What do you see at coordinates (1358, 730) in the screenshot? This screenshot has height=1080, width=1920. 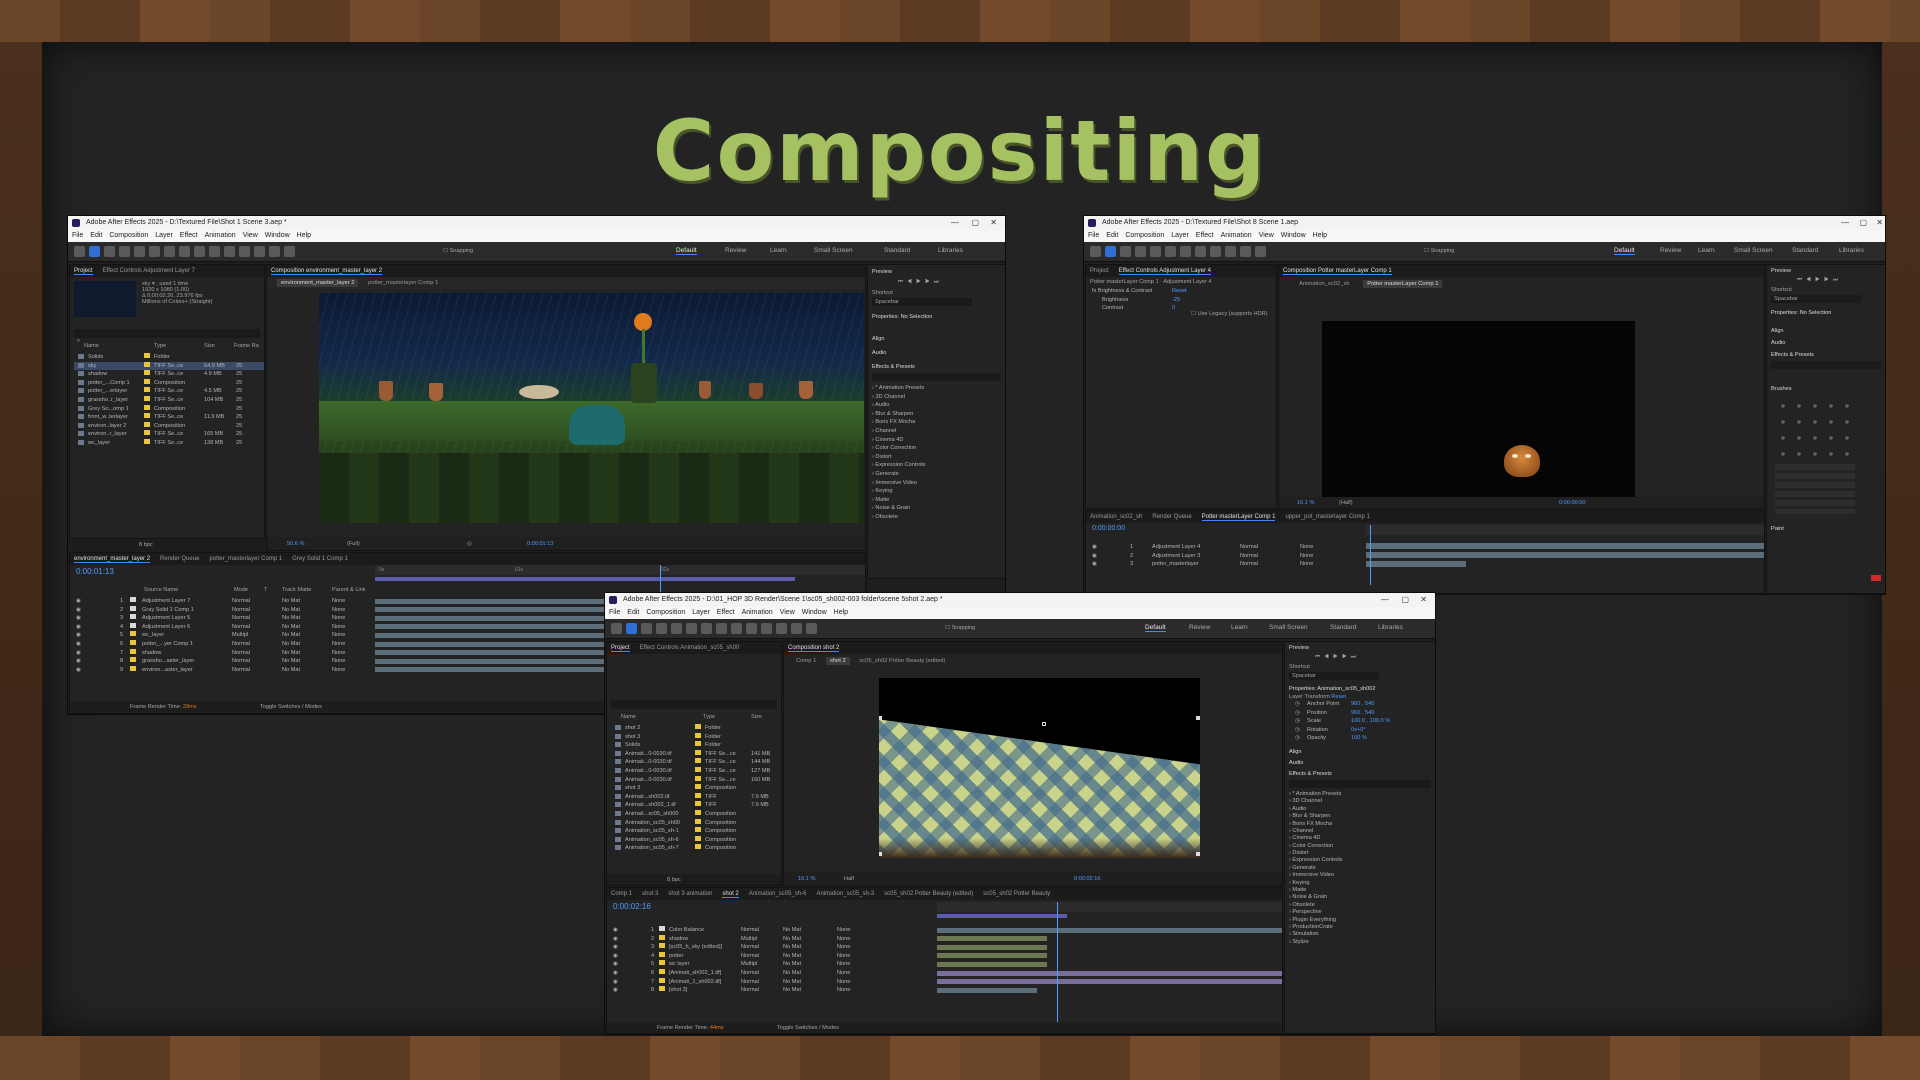 I see `transform-property-value: 0x+0°` at bounding box center [1358, 730].